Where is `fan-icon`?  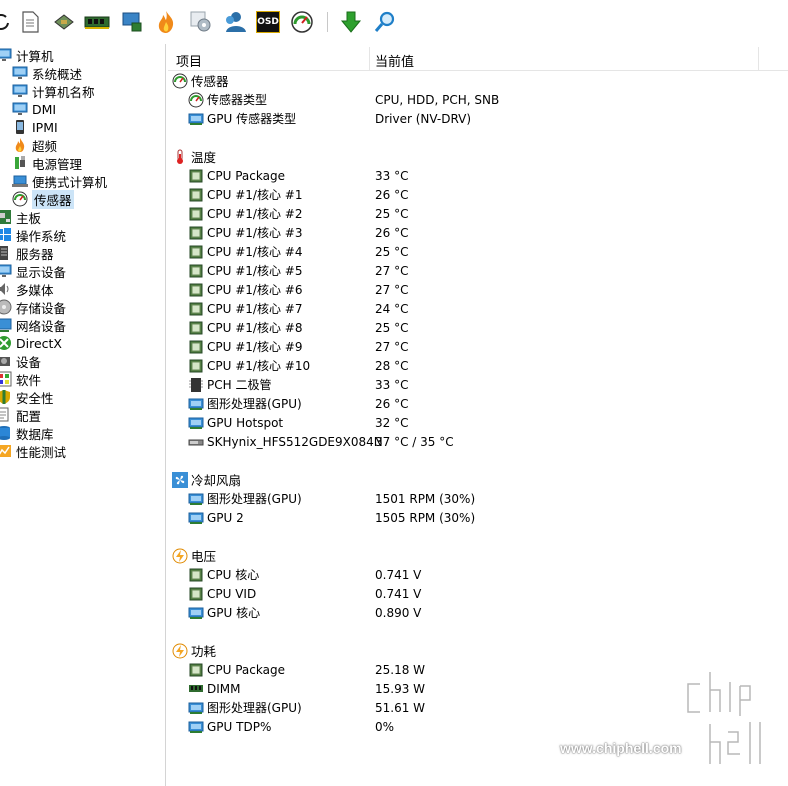
fan-icon is located at coordinates (180, 479).